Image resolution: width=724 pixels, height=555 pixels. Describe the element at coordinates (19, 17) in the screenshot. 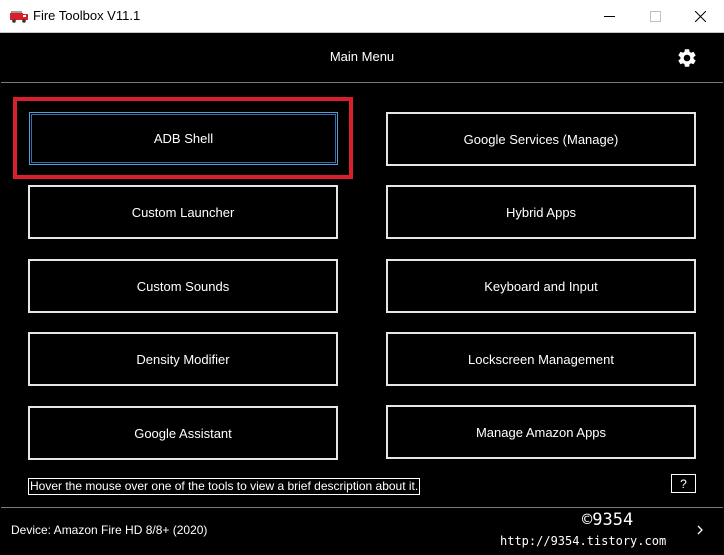

I see `fire-truck-icon` at that location.